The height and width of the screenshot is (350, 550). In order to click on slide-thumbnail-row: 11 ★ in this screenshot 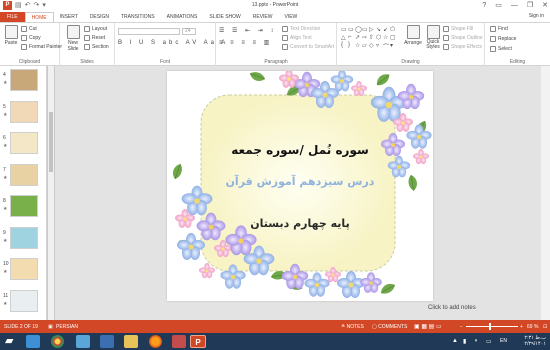, I will do `click(23, 302)`.